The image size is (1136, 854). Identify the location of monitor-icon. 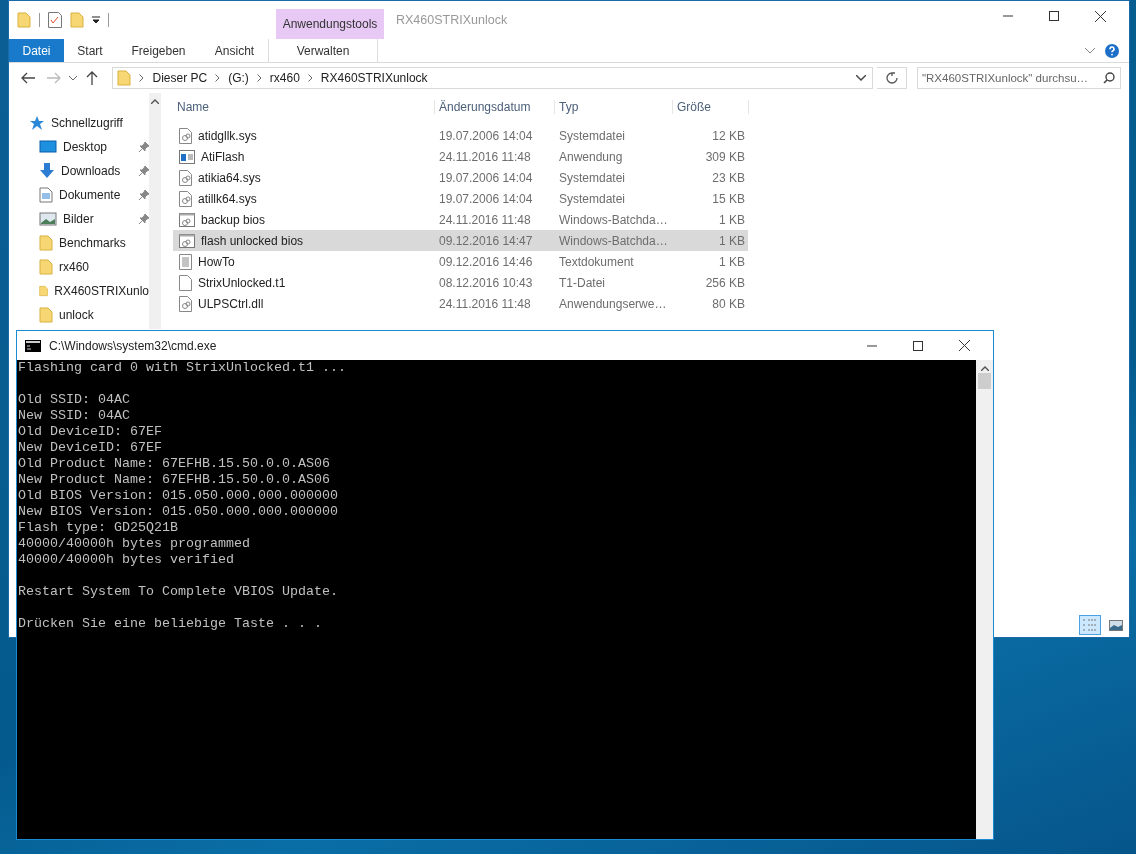
(48, 147).